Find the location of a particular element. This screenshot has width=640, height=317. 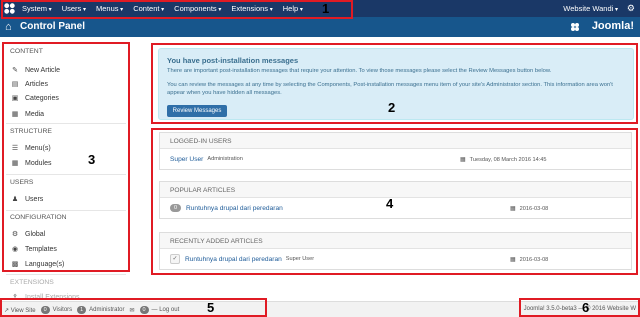

annotation-number: 2 is located at coordinates (392, 107).